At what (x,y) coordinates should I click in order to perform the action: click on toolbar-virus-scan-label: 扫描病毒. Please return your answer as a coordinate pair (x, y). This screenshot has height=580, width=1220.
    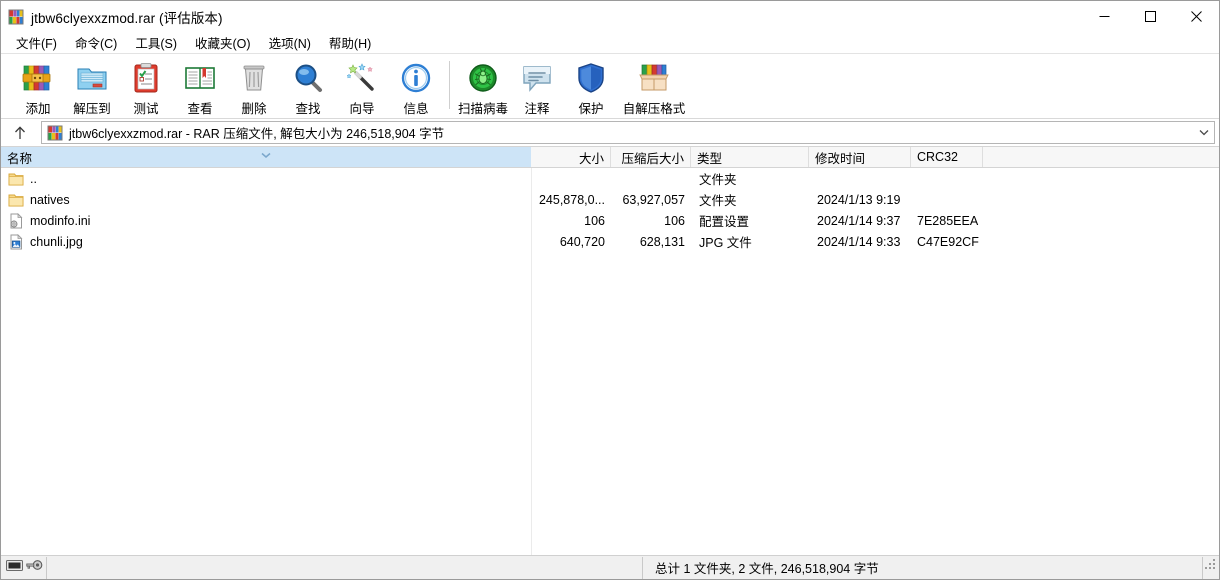
    Looking at the image, I should click on (482, 109).